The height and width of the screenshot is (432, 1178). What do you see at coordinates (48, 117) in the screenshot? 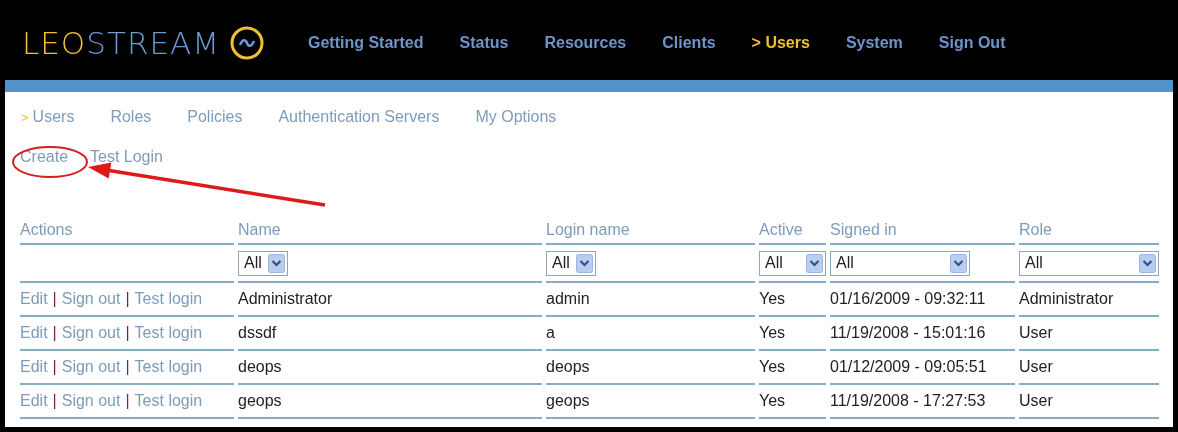
I see `subnav-link: > Users` at bounding box center [48, 117].